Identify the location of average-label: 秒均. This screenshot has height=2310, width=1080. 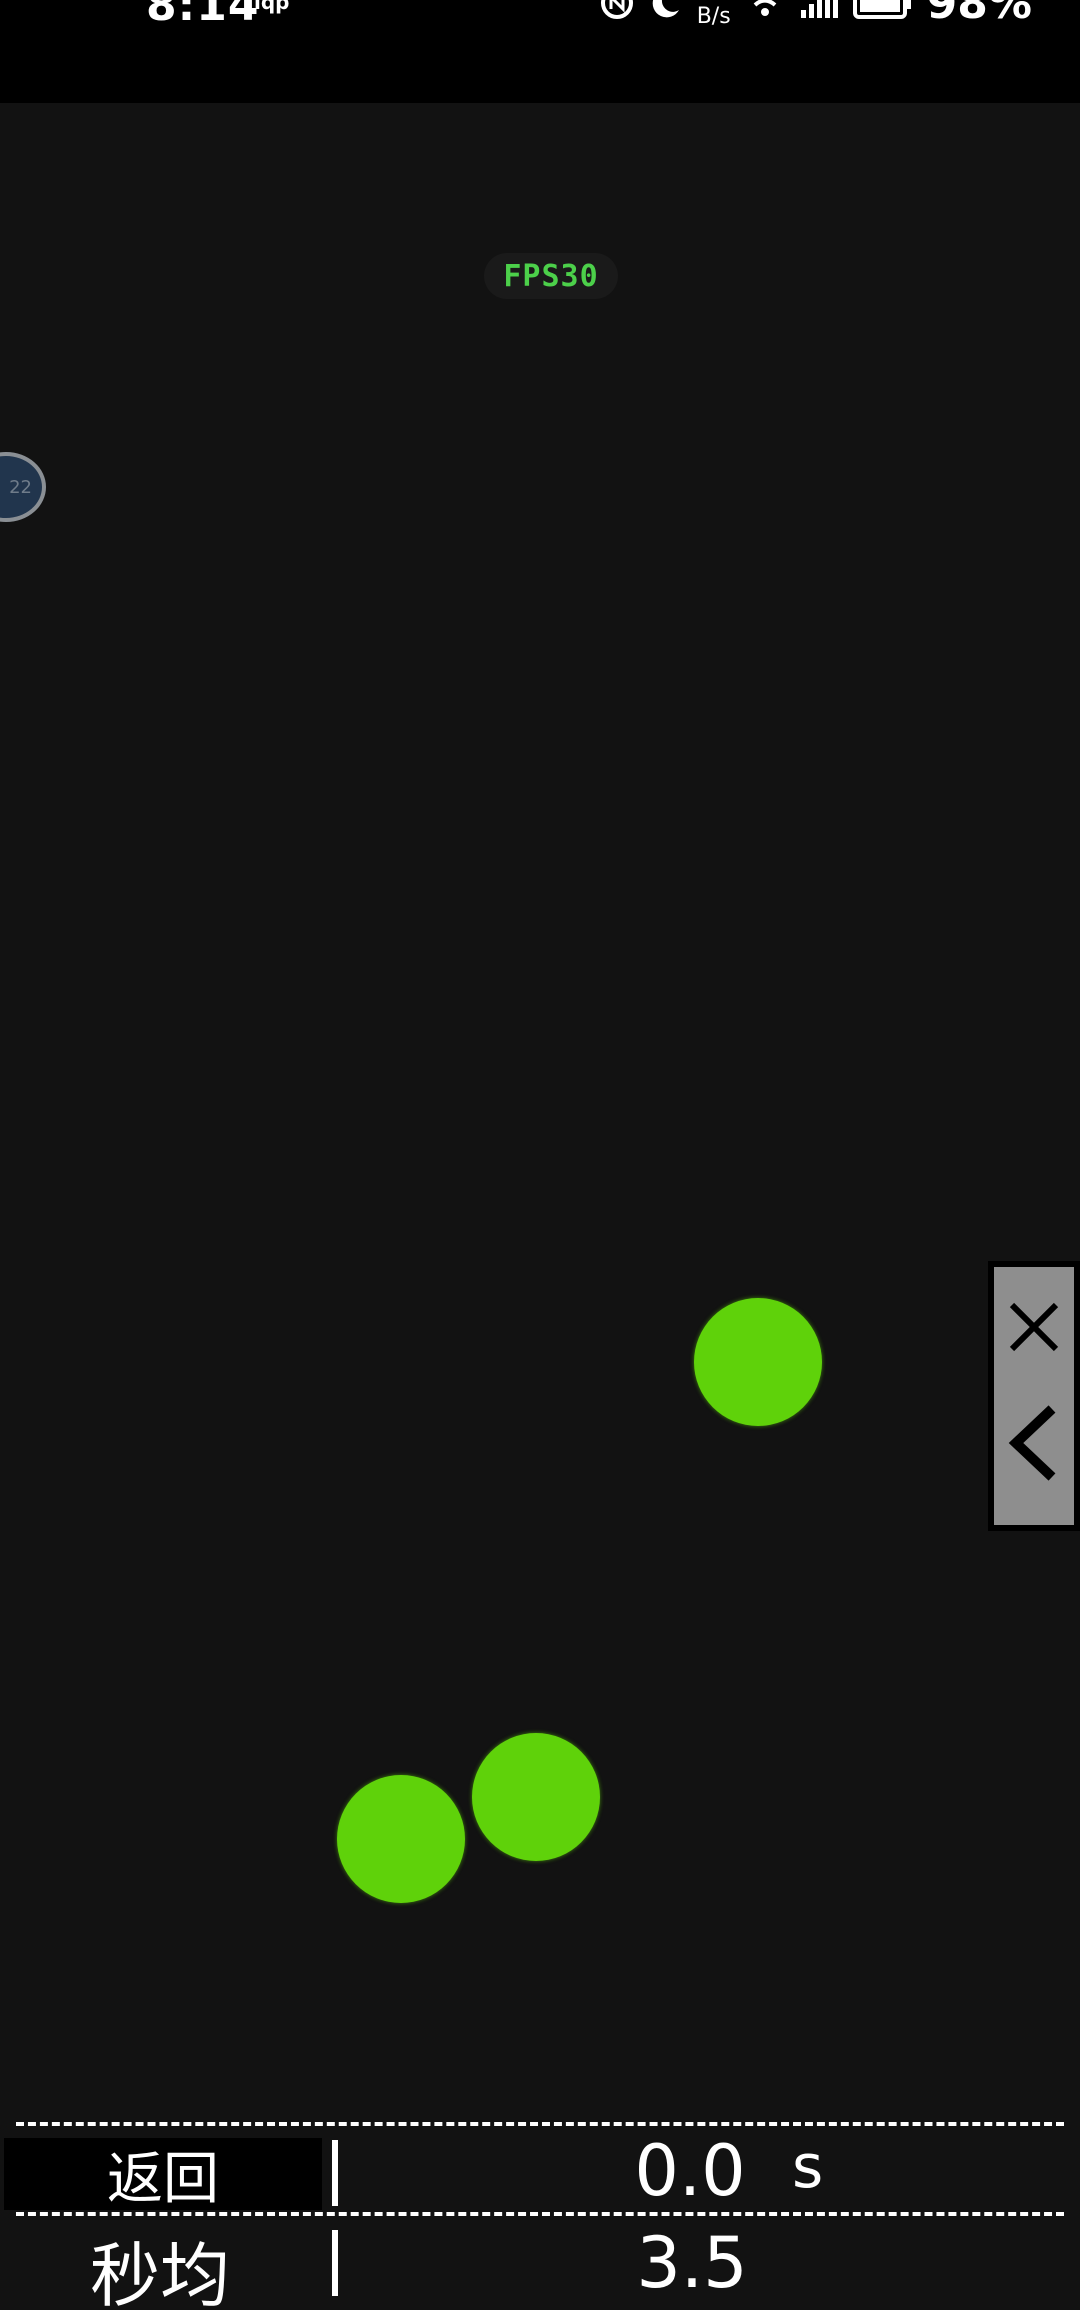
(160, 2272).